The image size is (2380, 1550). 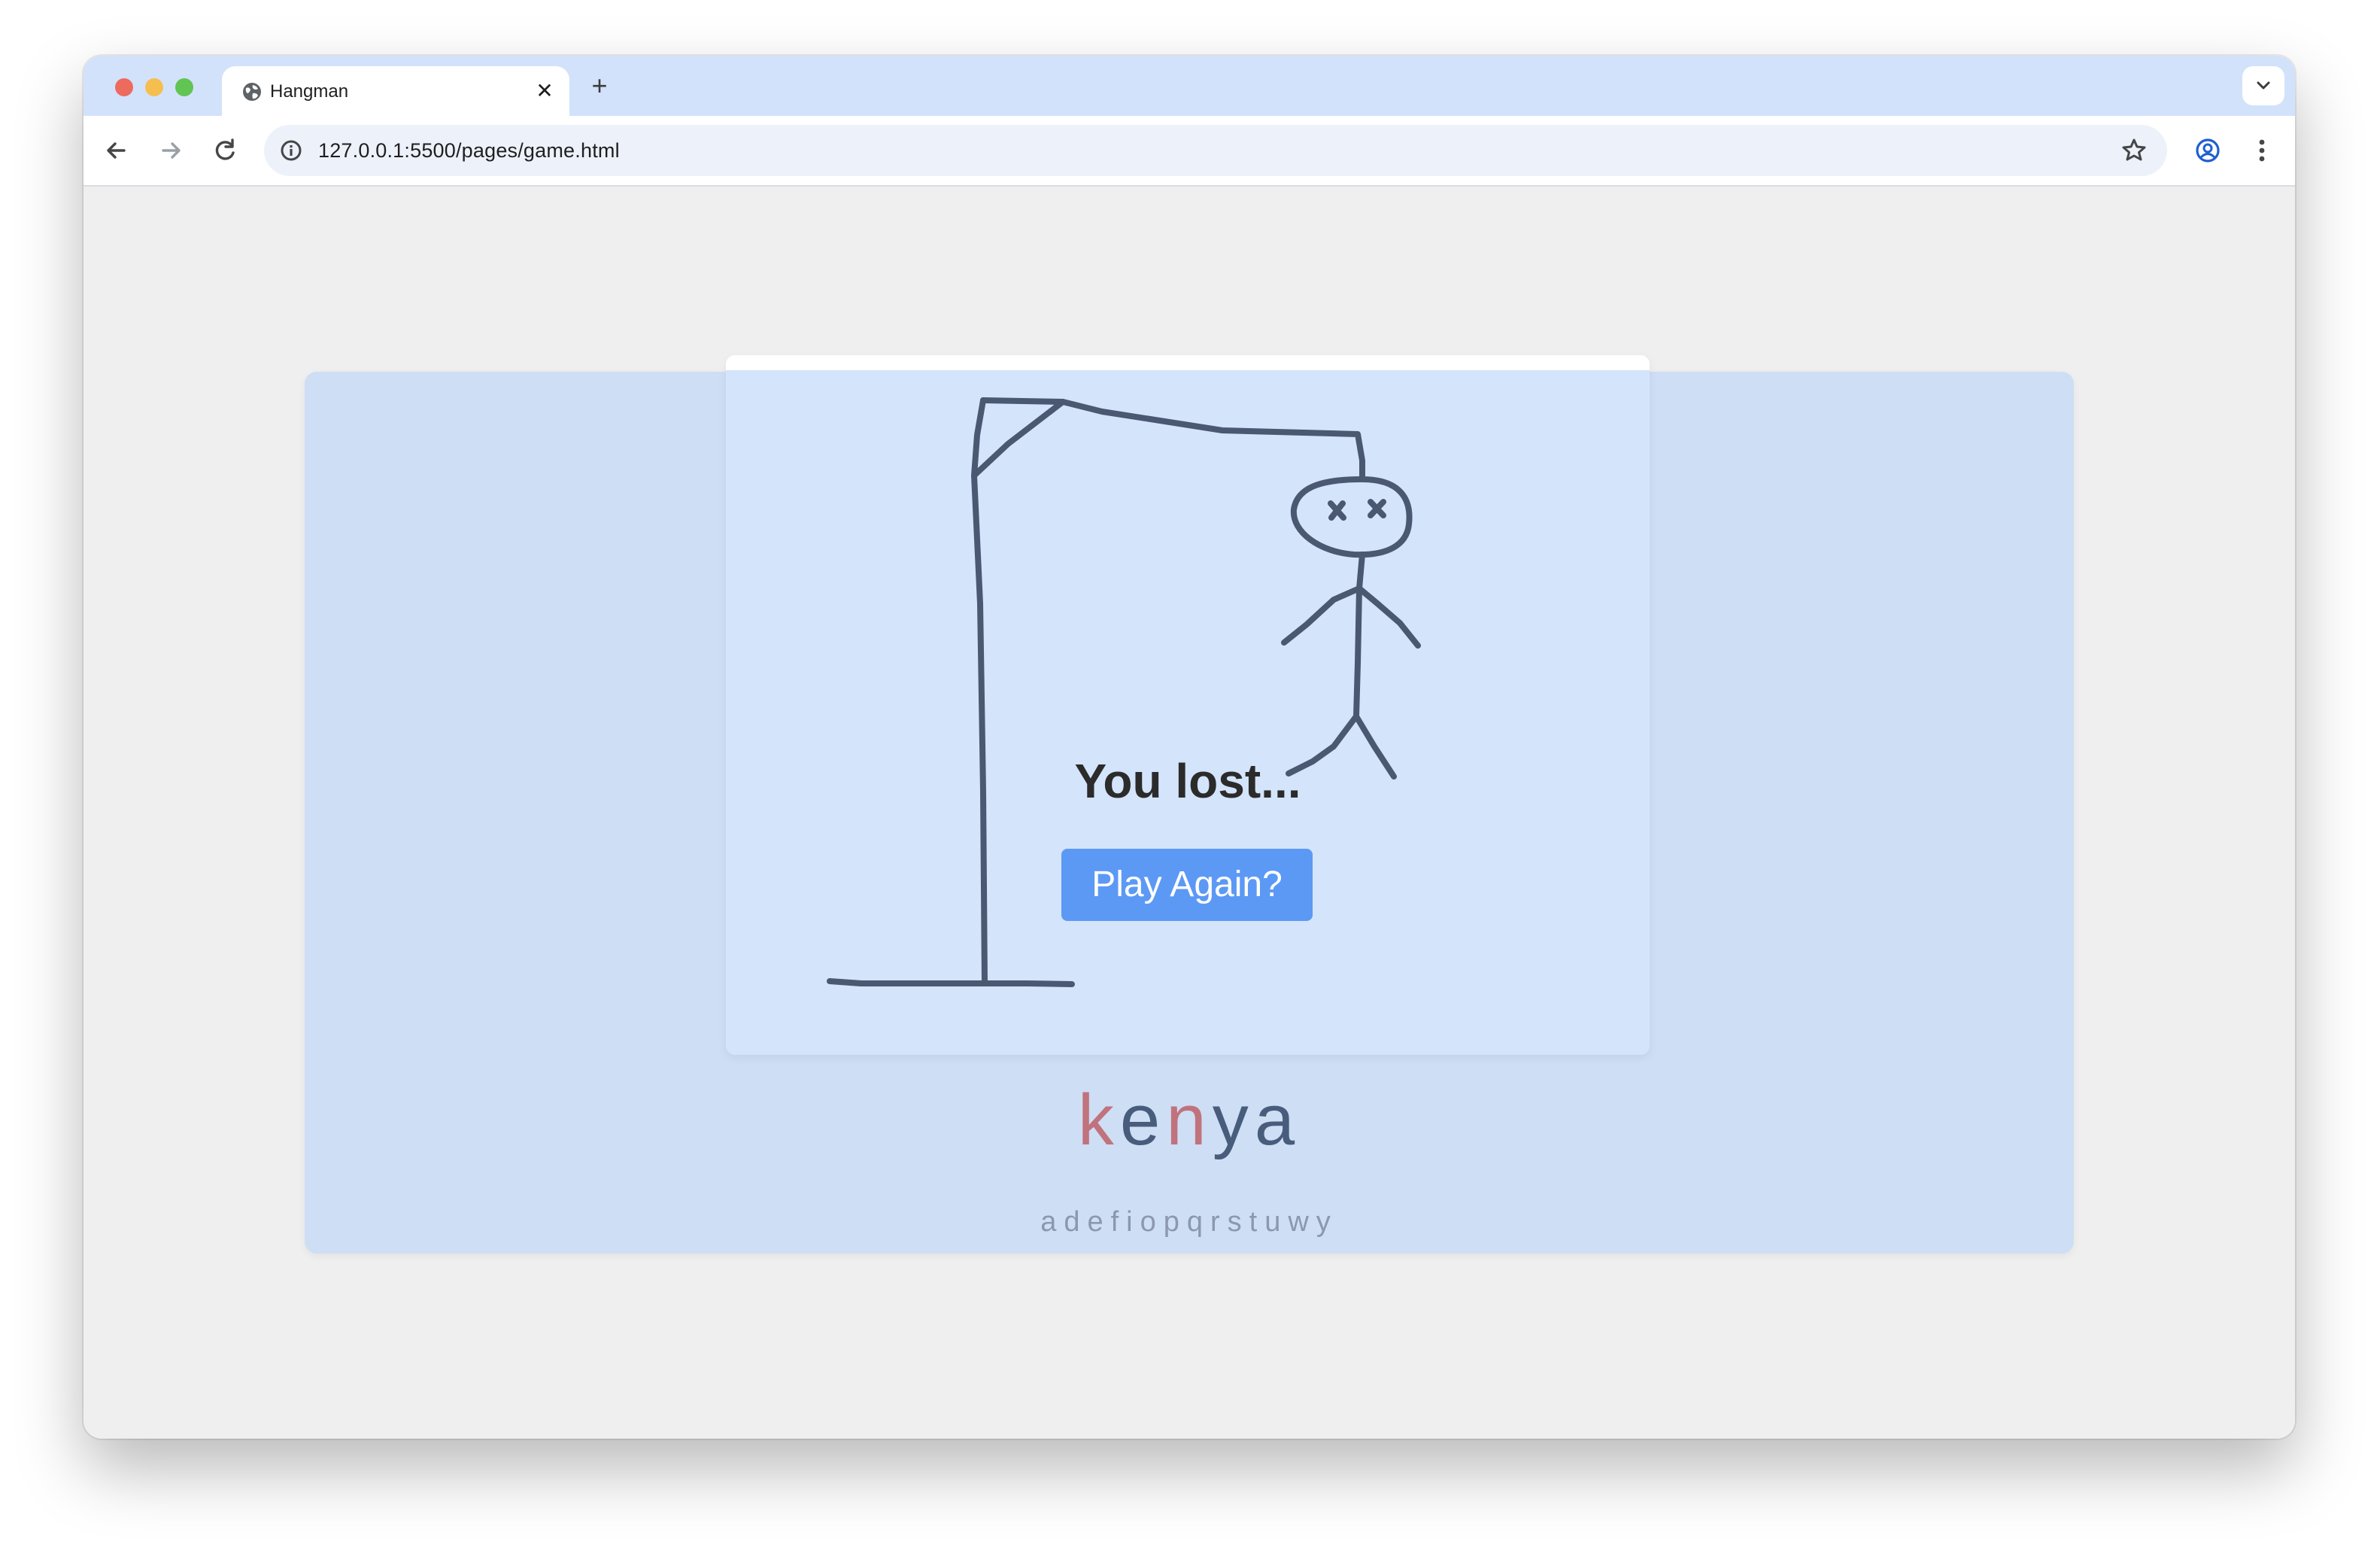 What do you see at coordinates (1337, 510) in the screenshot?
I see `stickman-left-eye` at bounding box center [1337, 510].